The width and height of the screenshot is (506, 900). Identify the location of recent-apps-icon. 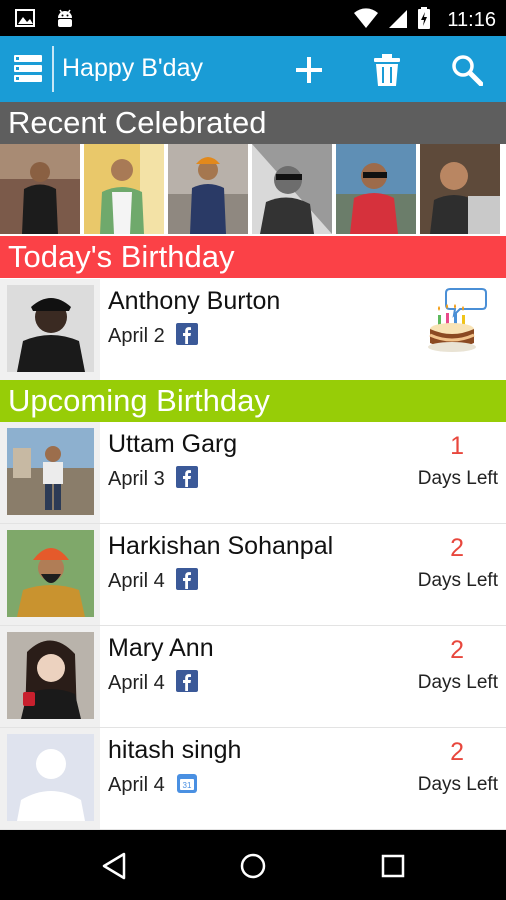
(393, 866).